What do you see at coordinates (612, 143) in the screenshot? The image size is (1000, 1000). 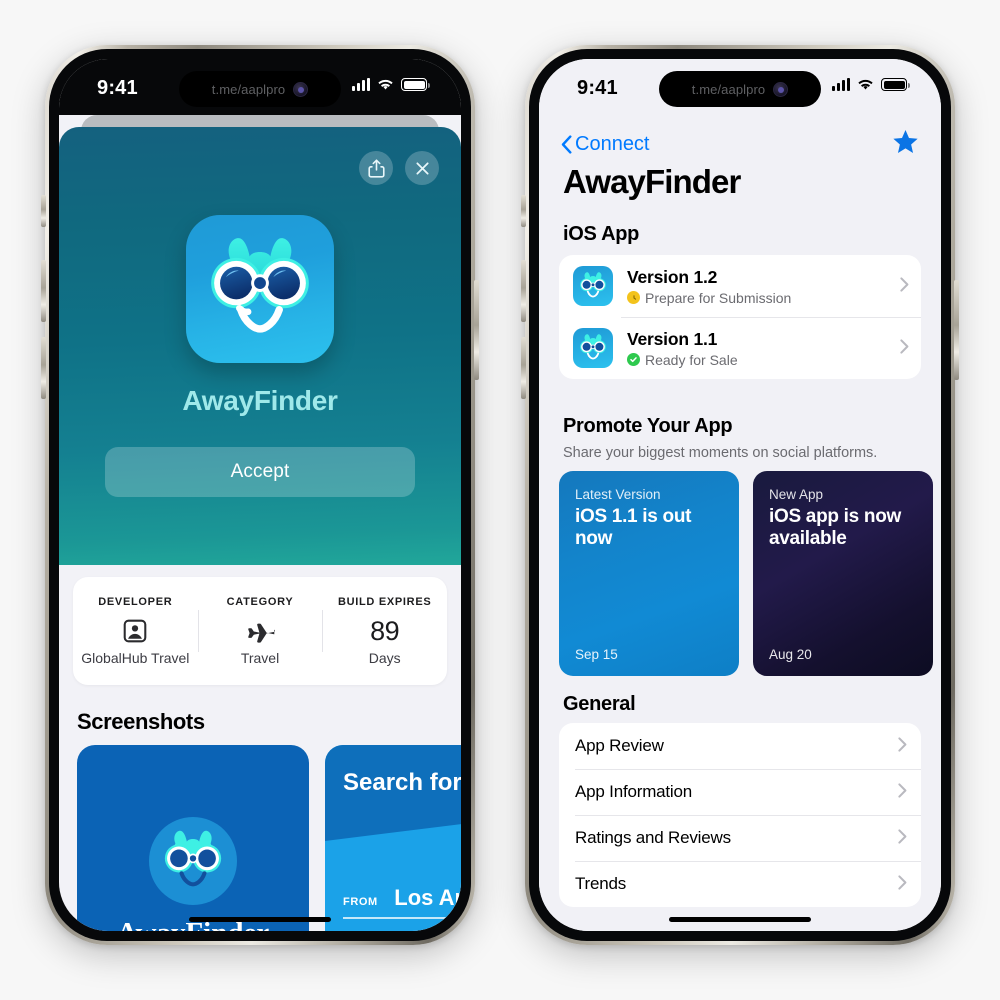 I see `back-button-label: Connect` at bounding box center [612, 143].